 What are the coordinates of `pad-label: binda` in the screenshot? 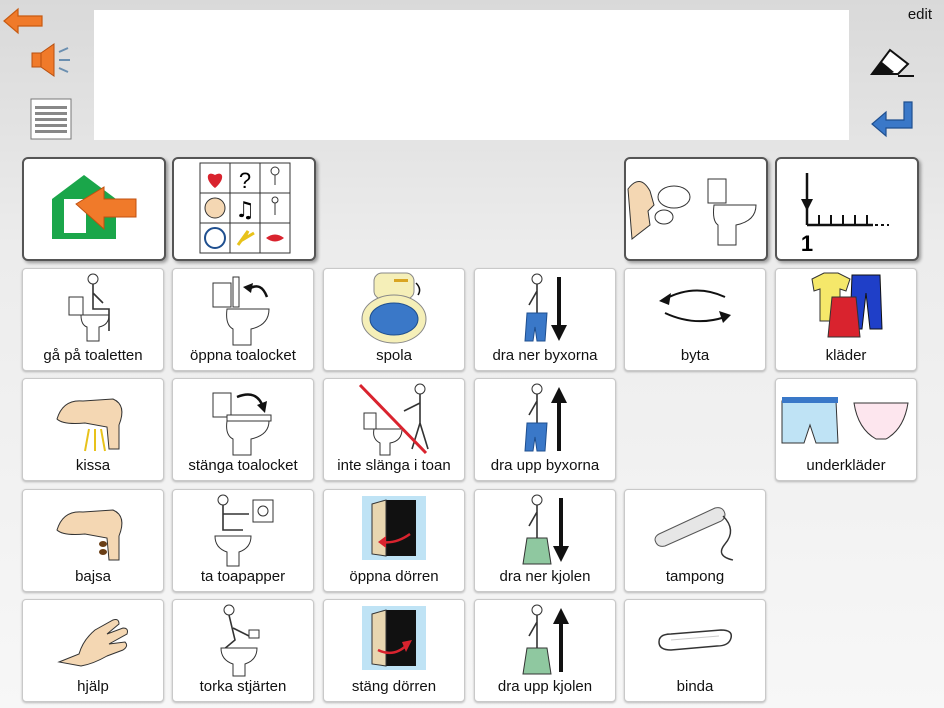 It's located at (695, 686).